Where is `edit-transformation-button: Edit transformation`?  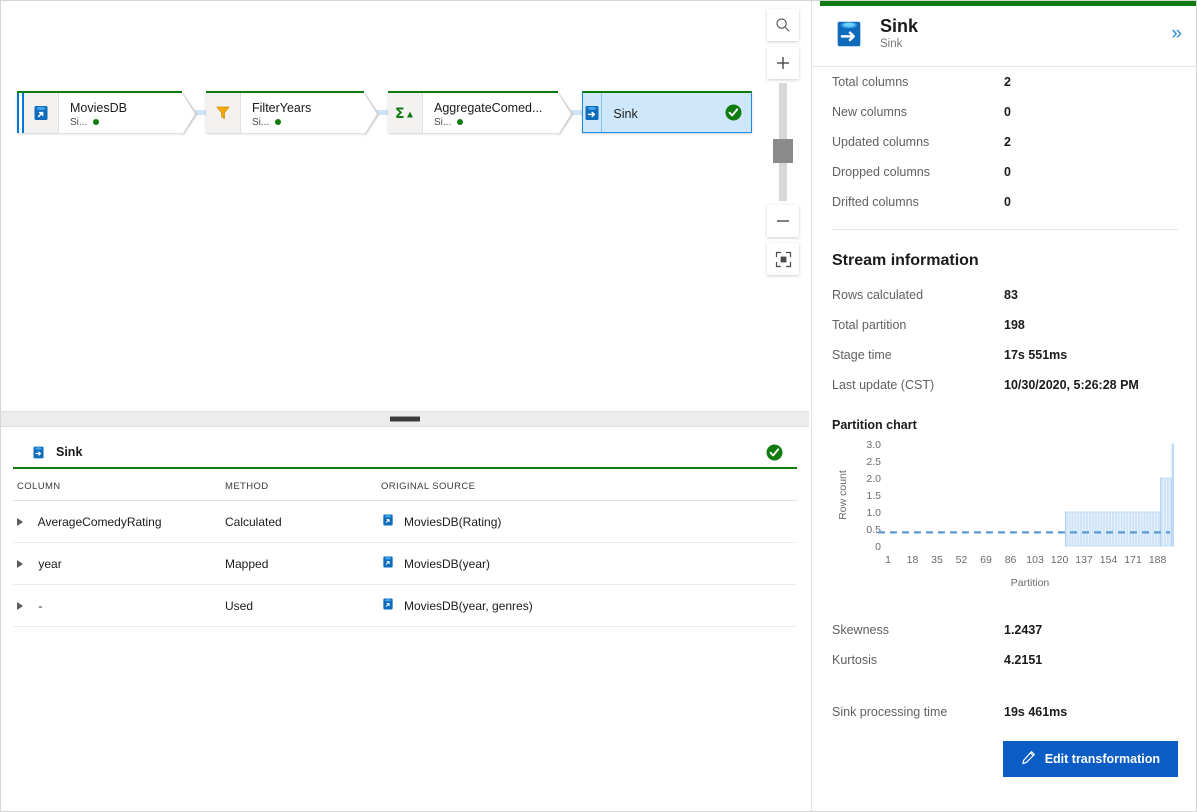 edit-transformation-button: Edit transformation is located at coordinates (1090, 759).